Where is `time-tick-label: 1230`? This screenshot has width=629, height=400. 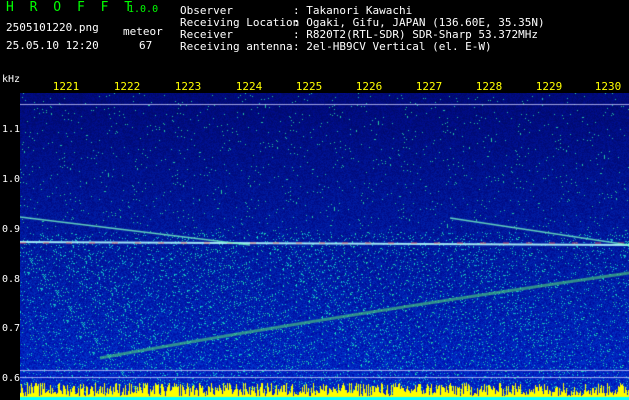 time-tick-label: 1230 is located at coordinates (608, 86).